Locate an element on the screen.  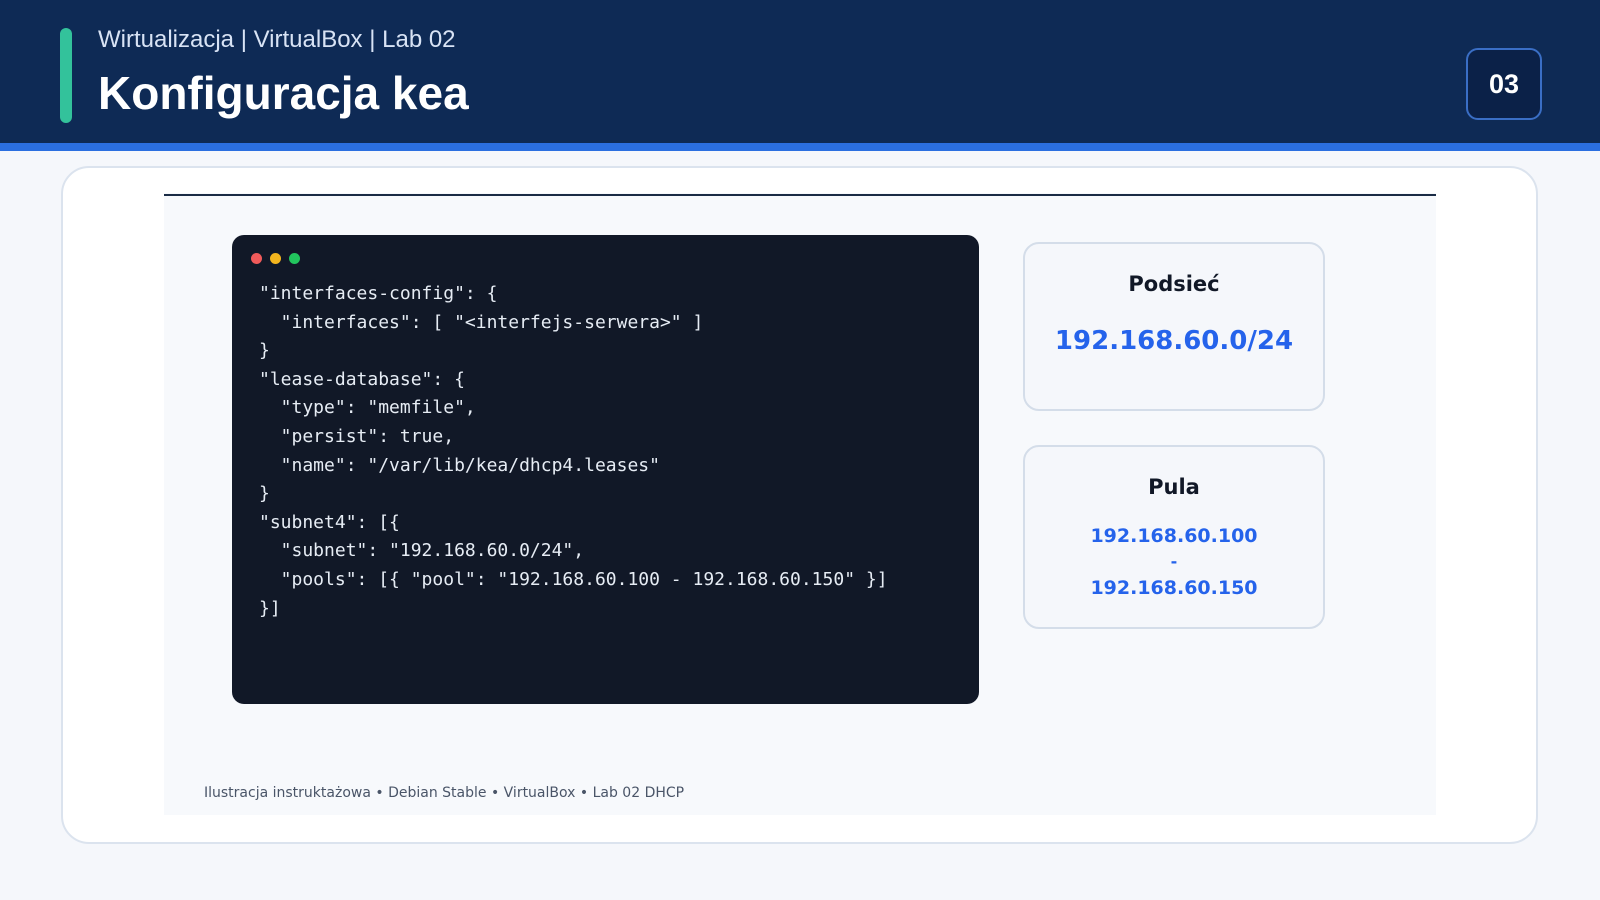
code-line: "interfaces": [ "<interfejs-serwera>" ] is located at coordinates (481, 322).